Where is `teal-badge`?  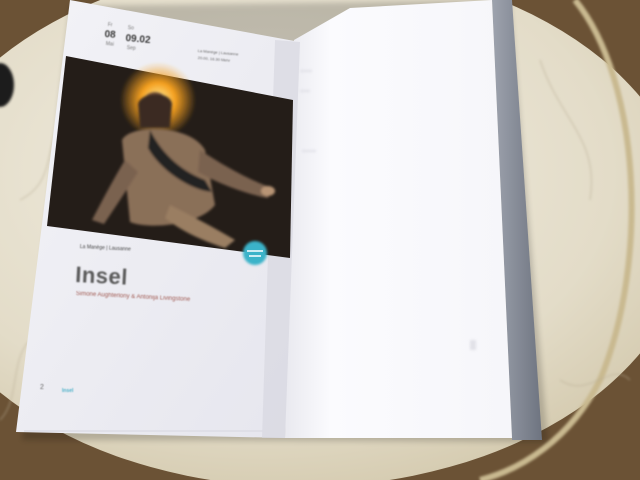 teal-badge is located at coordinates (255, 253).